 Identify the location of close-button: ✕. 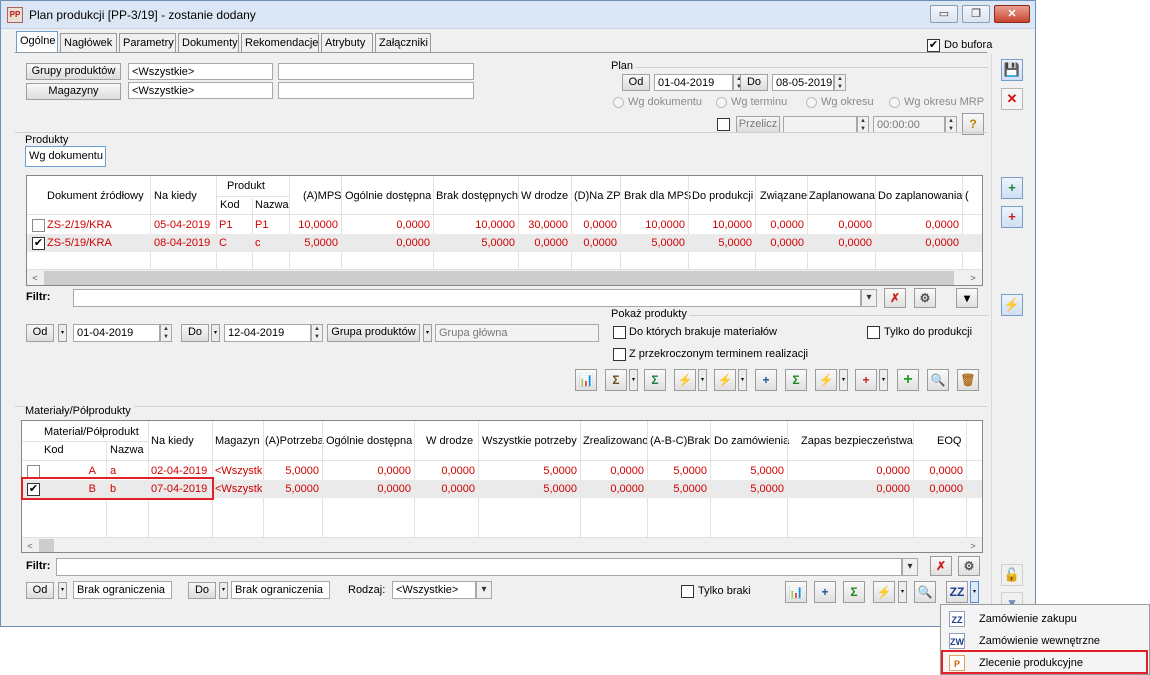
(1012, 14).